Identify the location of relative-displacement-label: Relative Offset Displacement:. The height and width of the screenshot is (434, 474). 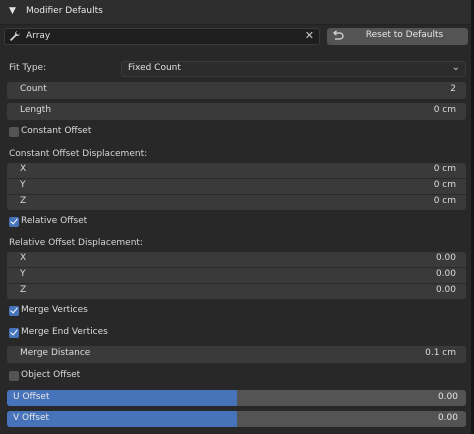
(76, 243).